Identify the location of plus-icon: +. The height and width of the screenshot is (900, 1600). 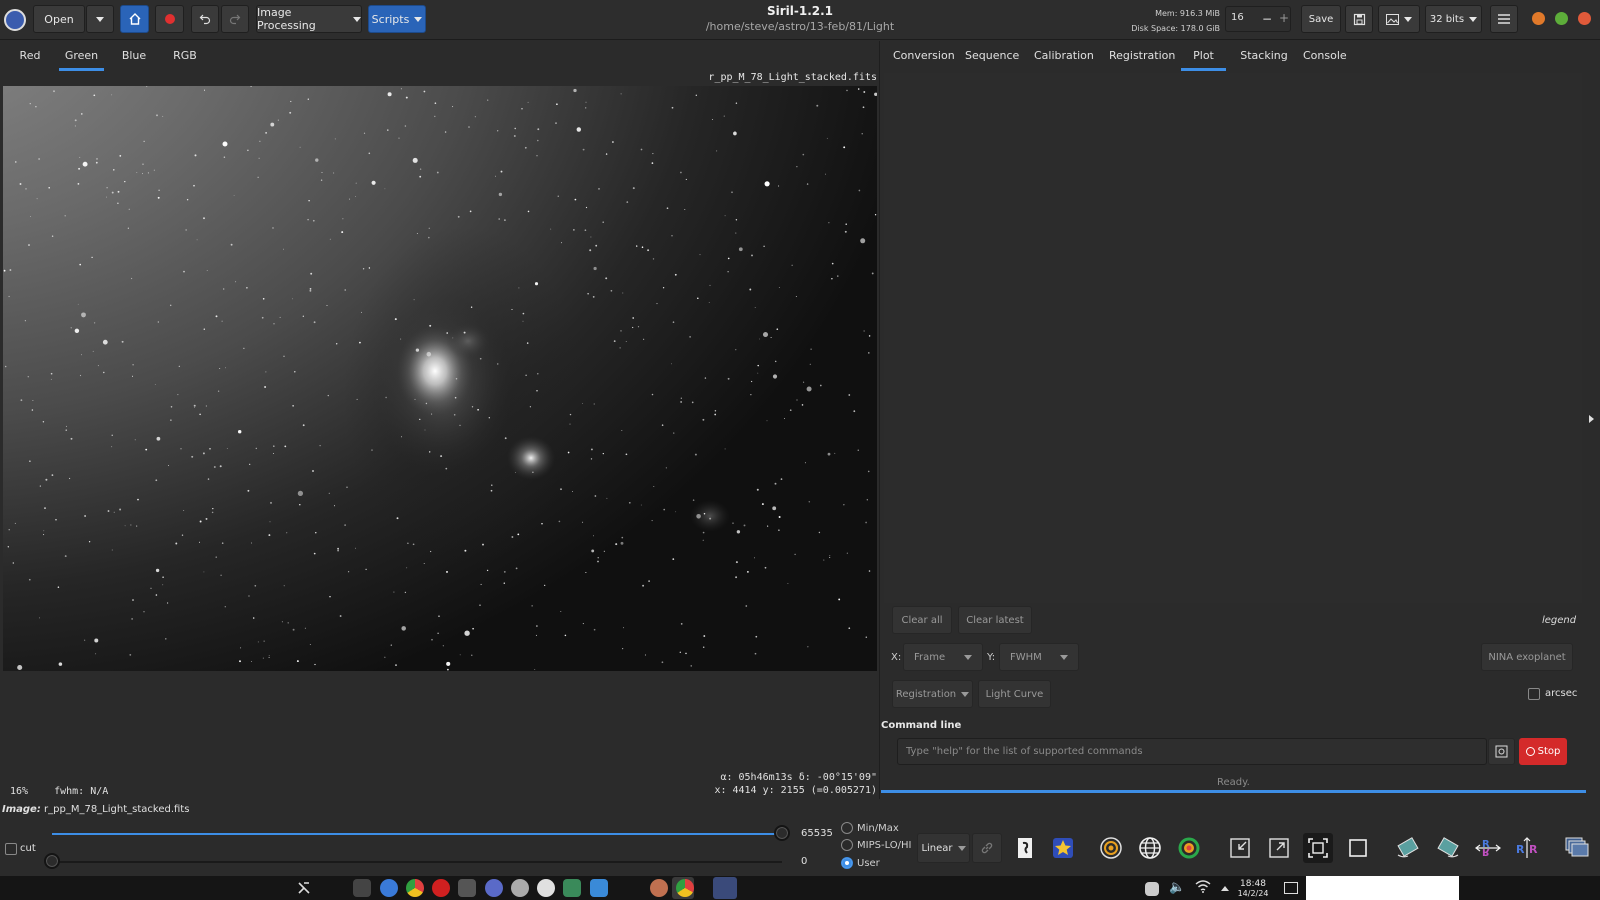
(1284, 18).